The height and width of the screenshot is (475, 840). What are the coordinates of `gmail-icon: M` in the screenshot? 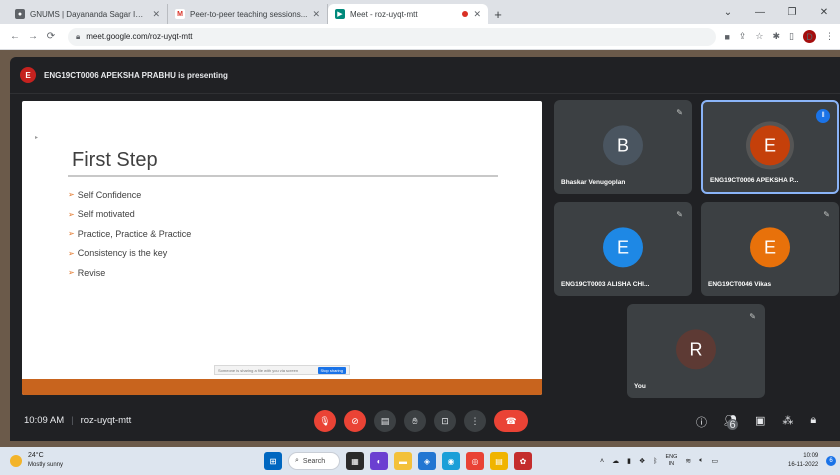 It's located at (180, 14).